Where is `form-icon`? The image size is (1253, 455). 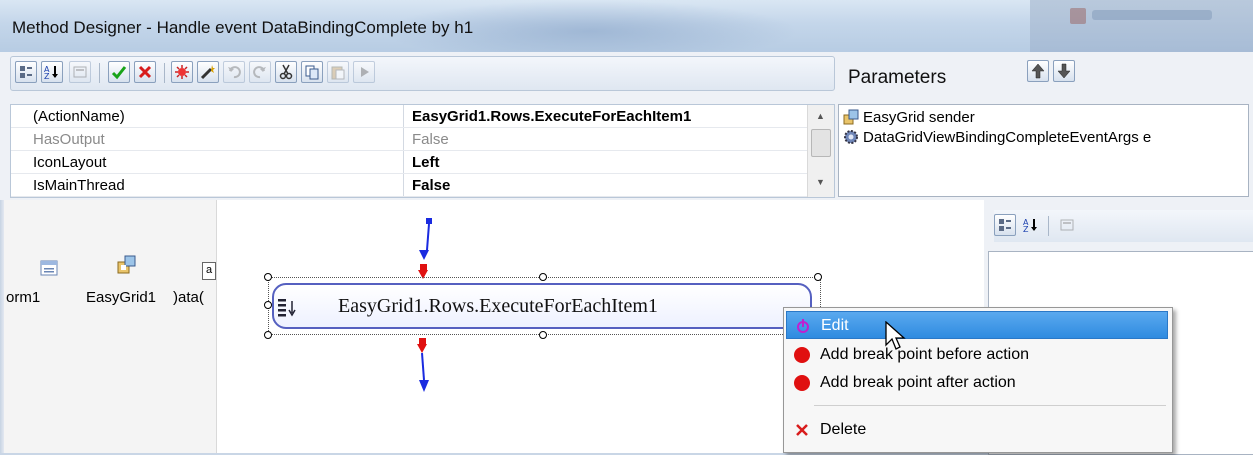
form-icon is located at coordinates (49, 268).